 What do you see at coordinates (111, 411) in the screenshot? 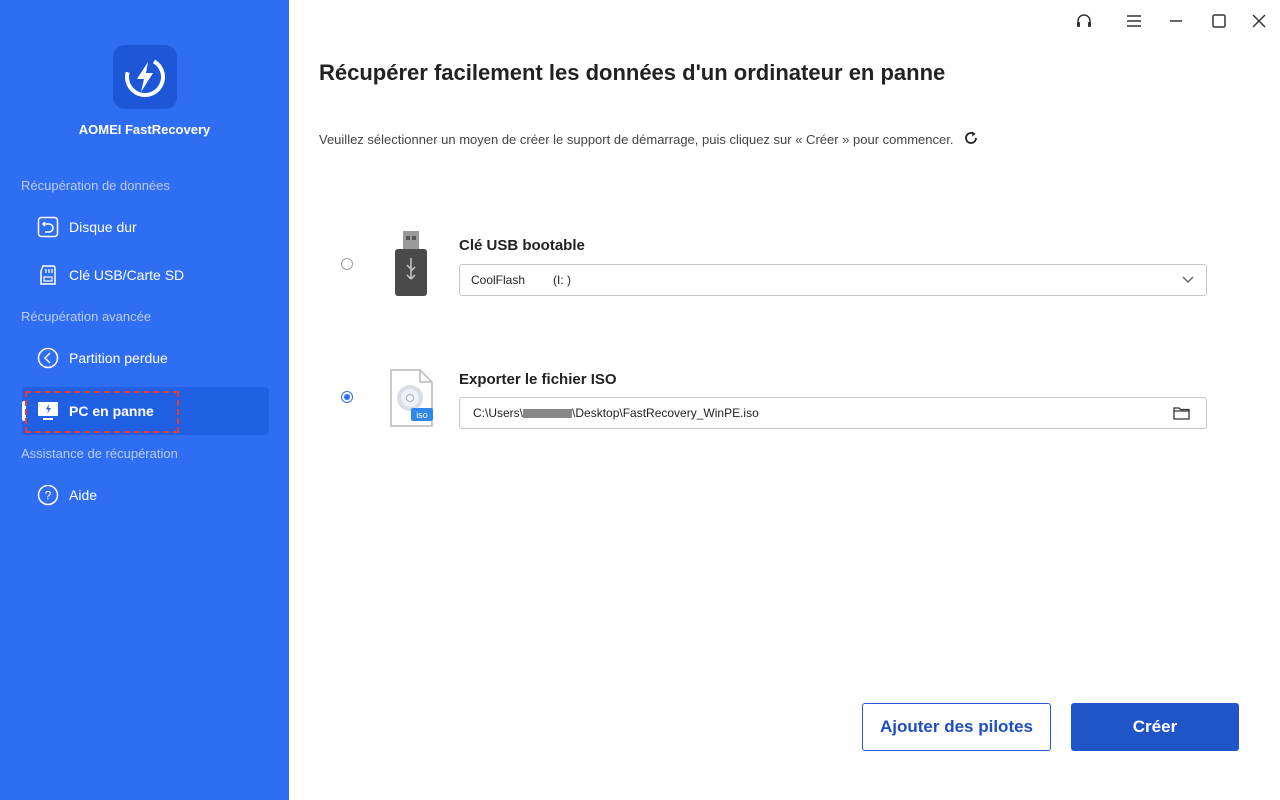
I see `sidebar-item-label: PC en panne` at bounding box center [111, 411].